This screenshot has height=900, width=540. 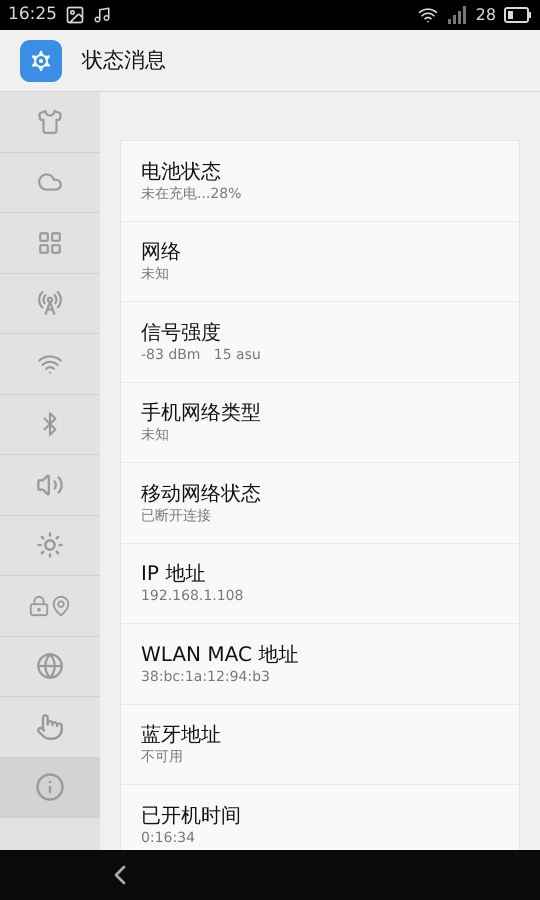 I want to click on info-icon, so click(x=50, y=787).